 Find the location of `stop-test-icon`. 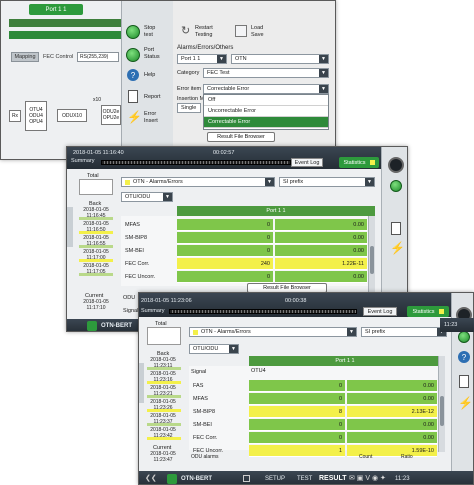

stop-test-icon is located at coordinates (133, 32).